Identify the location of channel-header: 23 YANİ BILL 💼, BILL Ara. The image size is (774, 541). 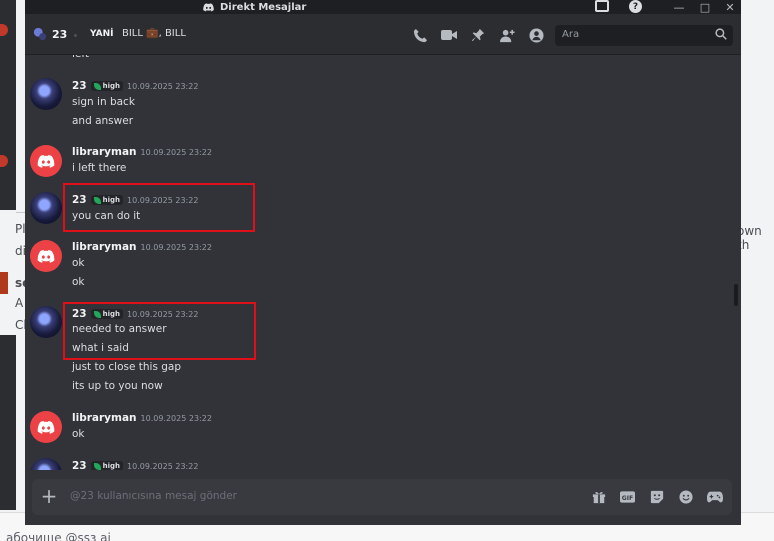
(383, 34).